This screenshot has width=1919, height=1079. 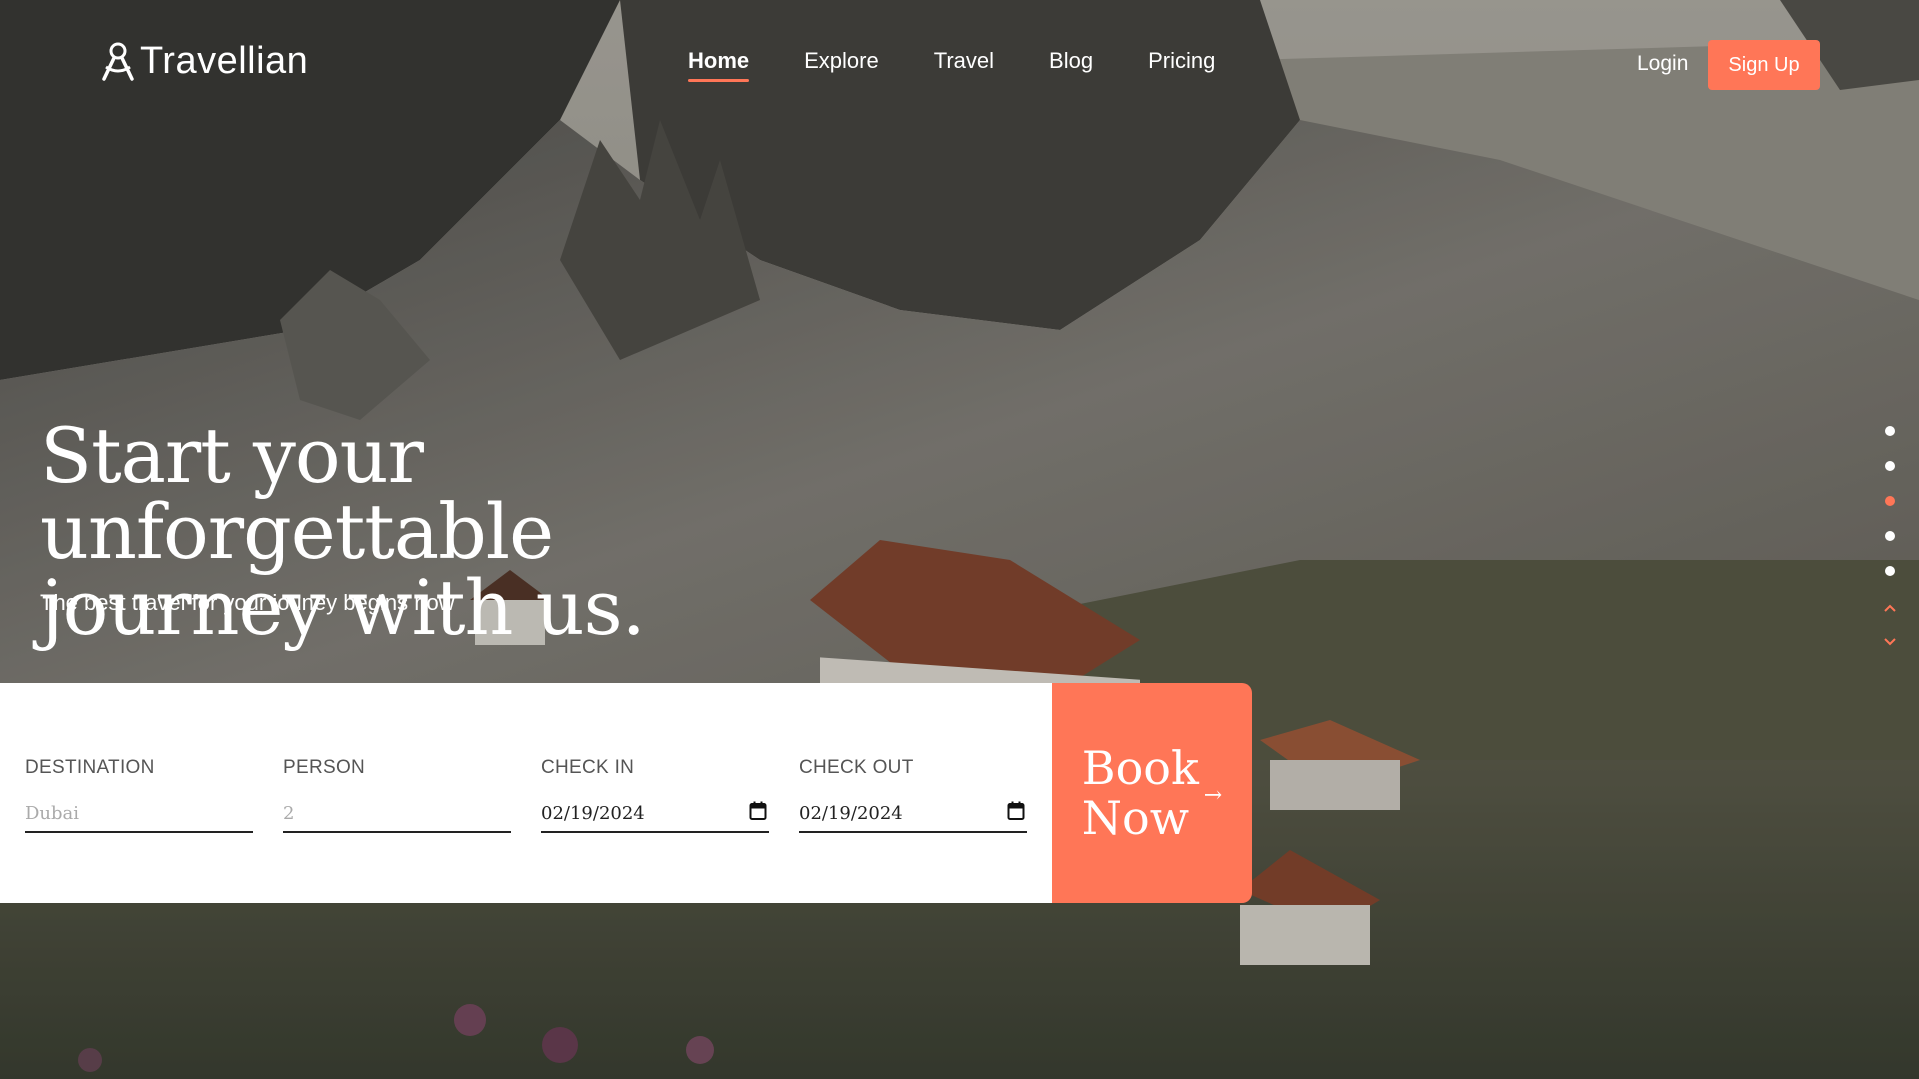 I want to click on destination-input, so click(x=120, y=813).